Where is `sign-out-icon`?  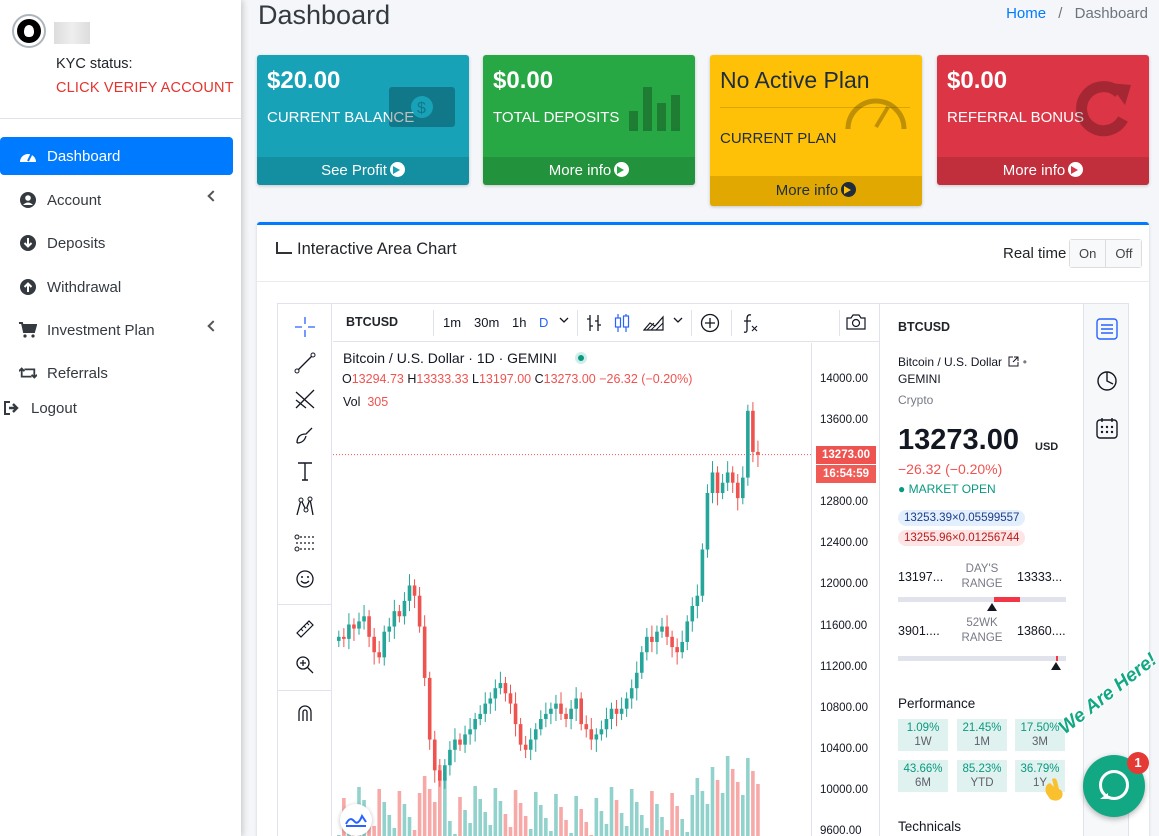
sign-out-icon is located at coordinates (12, 408).